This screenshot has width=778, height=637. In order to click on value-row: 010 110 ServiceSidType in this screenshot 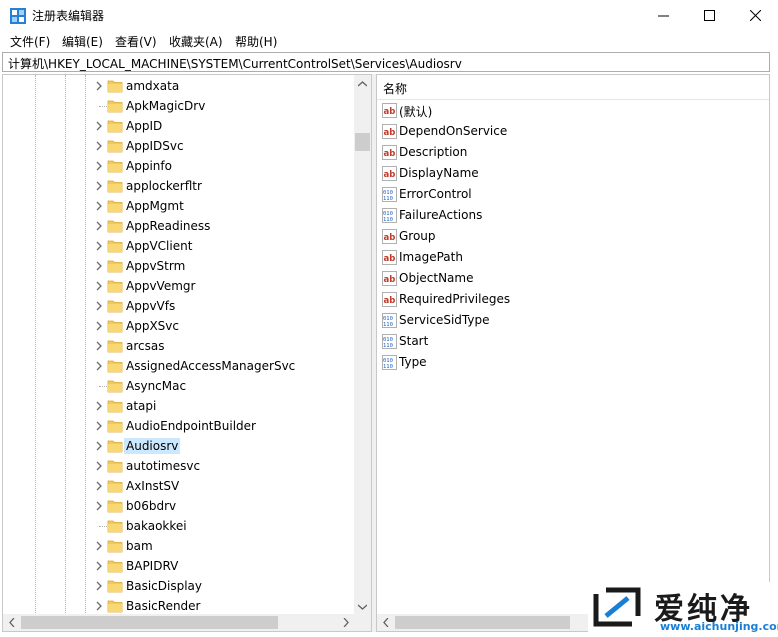, I will do `click(573, 320)`.